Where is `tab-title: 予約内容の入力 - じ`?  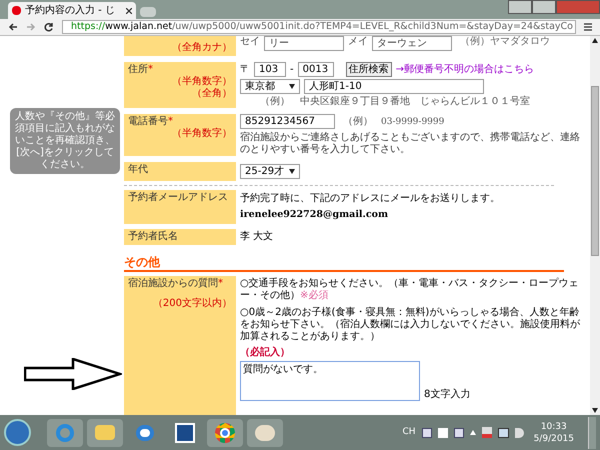 tab-title: 予約内容の入力 - じ is located at coordinates (70, 11).